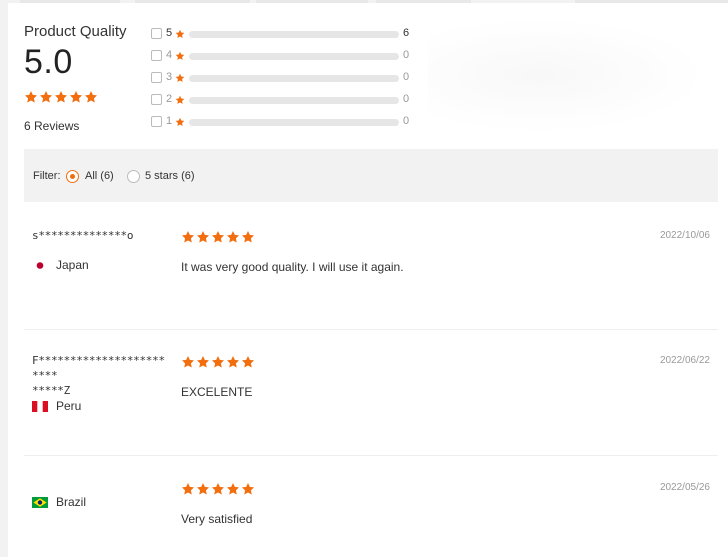  Describe the element at coordinates (98, 375) in the screenshot. I see `reviewer-name: F************************ *****Z` at that location.